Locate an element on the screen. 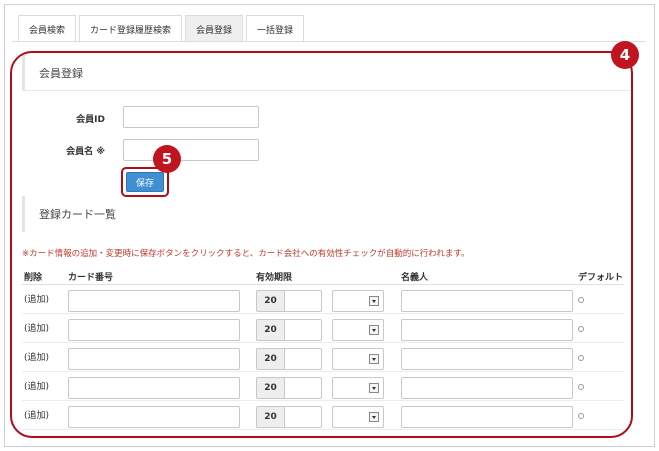  tab-member-search: 会員検索 is located at coordinates (47, 28).